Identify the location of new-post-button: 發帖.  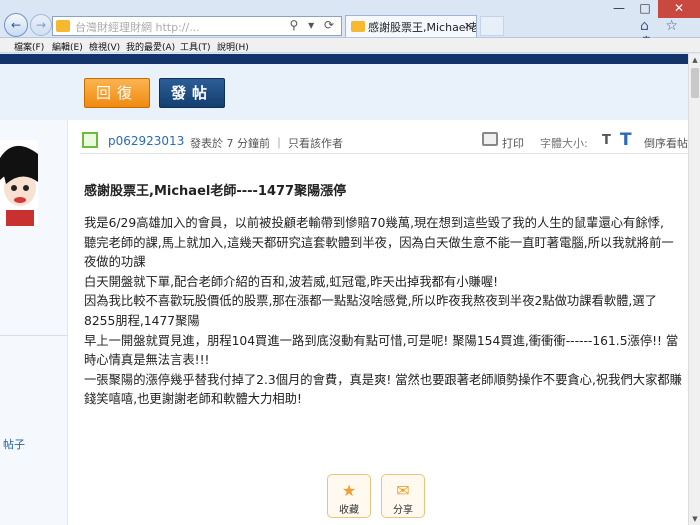
(192, 93).